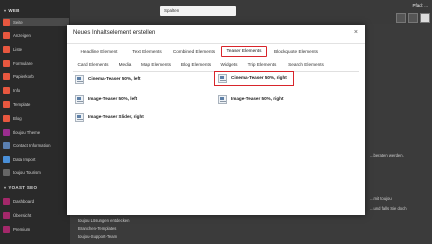  Describe the element at coordinates (36, 76) in the screenshot. I see `sidebar-item-papierkorb: Papierkorb` at that location.